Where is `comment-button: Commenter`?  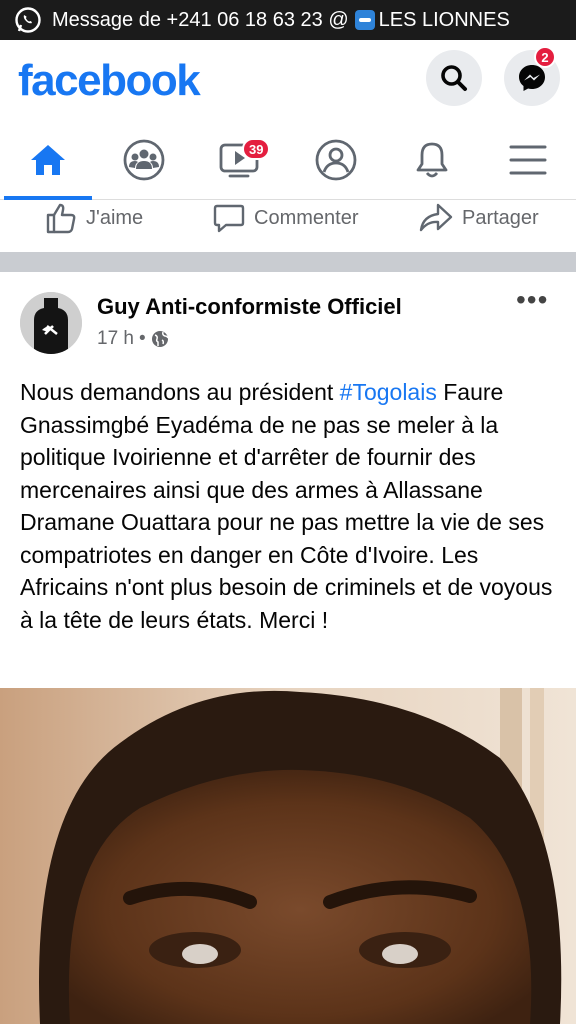
comment-button: Commenter is located at coordinates (285, 218).